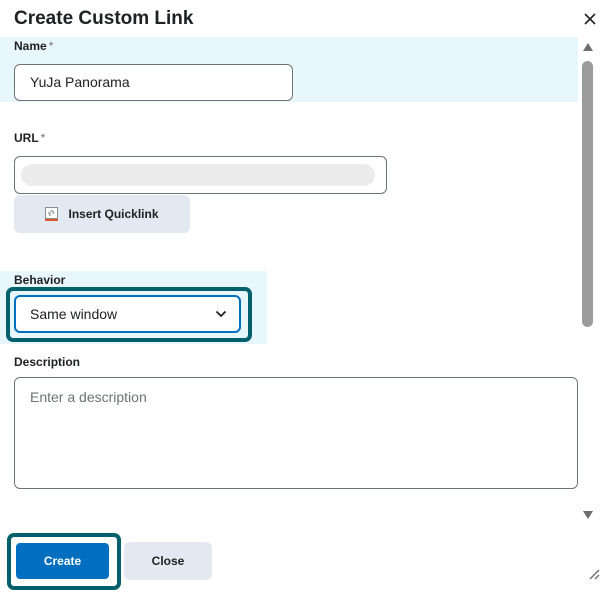 This screenshot has width=613, height=597. Describe the element at coordinates (80, 82) in the screenshot. I see `name-input-value: YuJa Panorama` at that location.